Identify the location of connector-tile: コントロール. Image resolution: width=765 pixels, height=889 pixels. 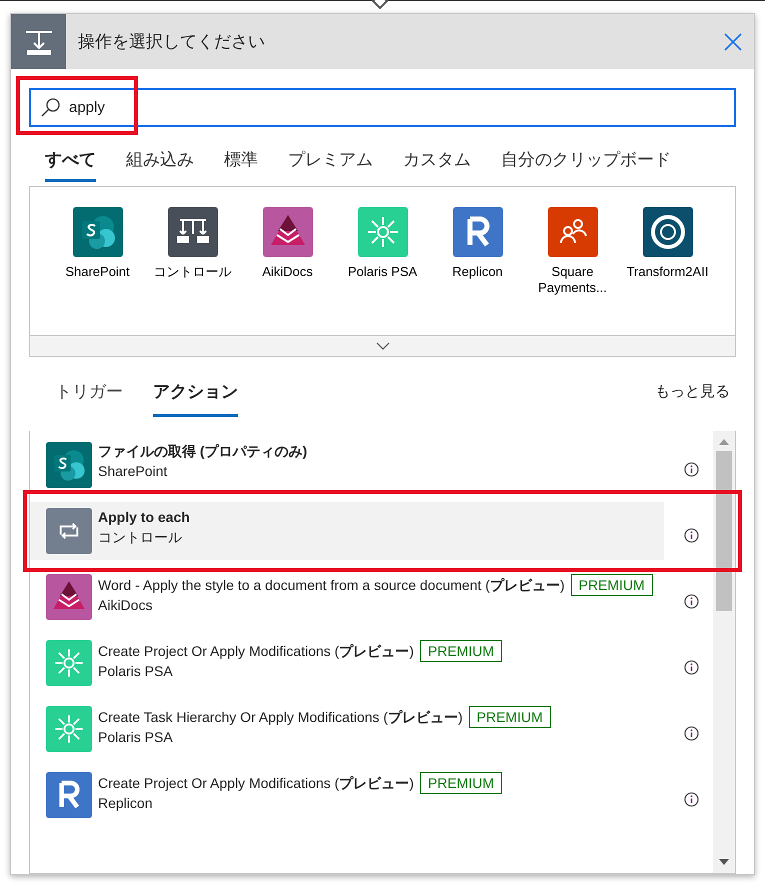
(192, 270).